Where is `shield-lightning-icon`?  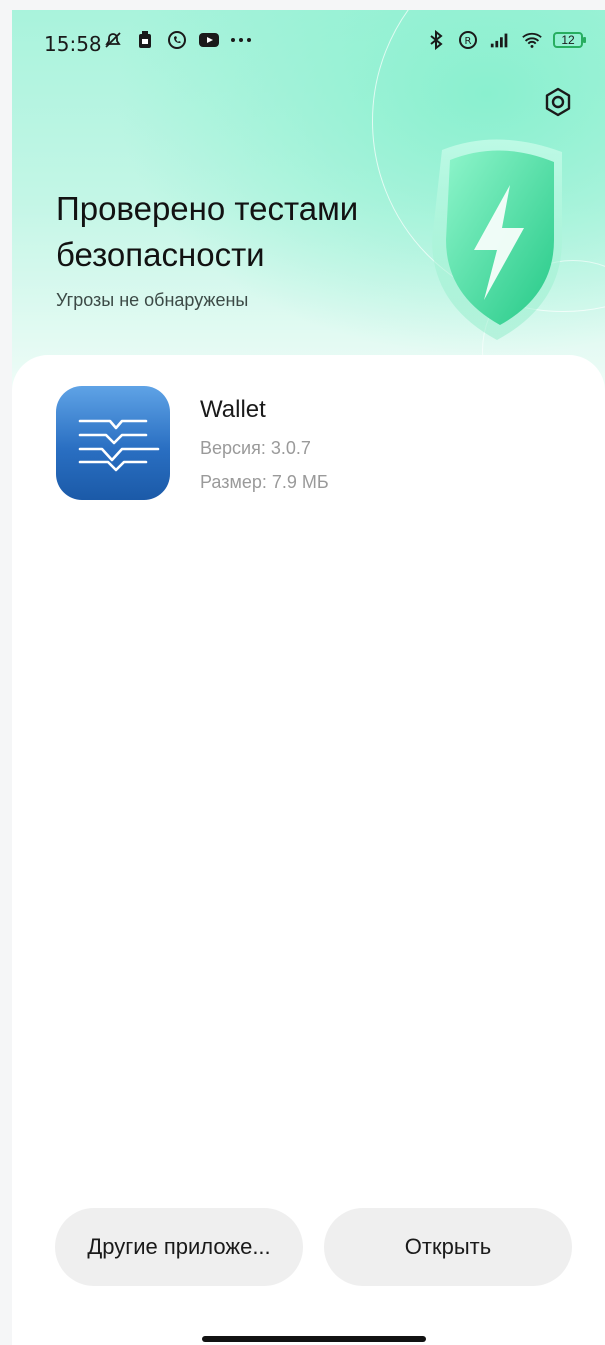
shield-lightning-icon is located at coordinates (497, 240).